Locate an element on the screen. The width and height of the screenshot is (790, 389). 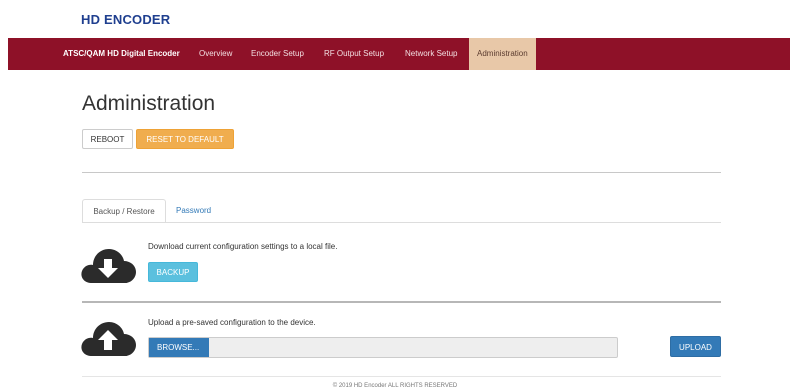
section-divider is located at coordinates (401, 172).